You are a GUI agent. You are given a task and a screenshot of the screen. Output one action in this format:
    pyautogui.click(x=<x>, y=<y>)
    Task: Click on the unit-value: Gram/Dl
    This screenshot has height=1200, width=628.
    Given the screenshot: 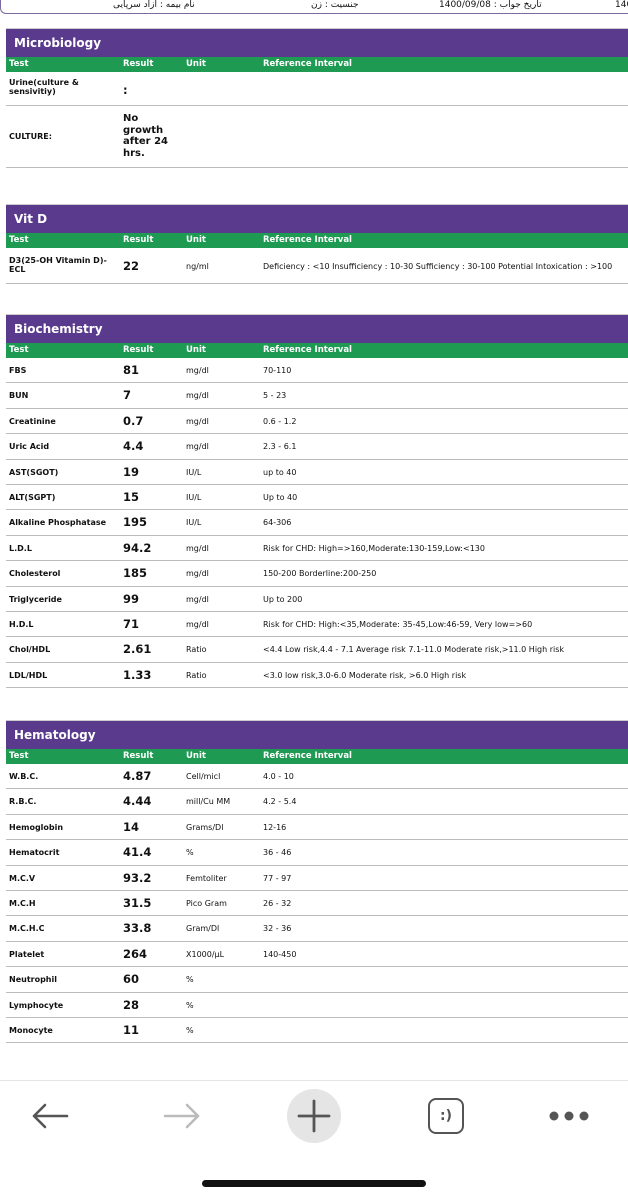 What is the action you would take?
    pyautogui.click(x=203, y=929)
    